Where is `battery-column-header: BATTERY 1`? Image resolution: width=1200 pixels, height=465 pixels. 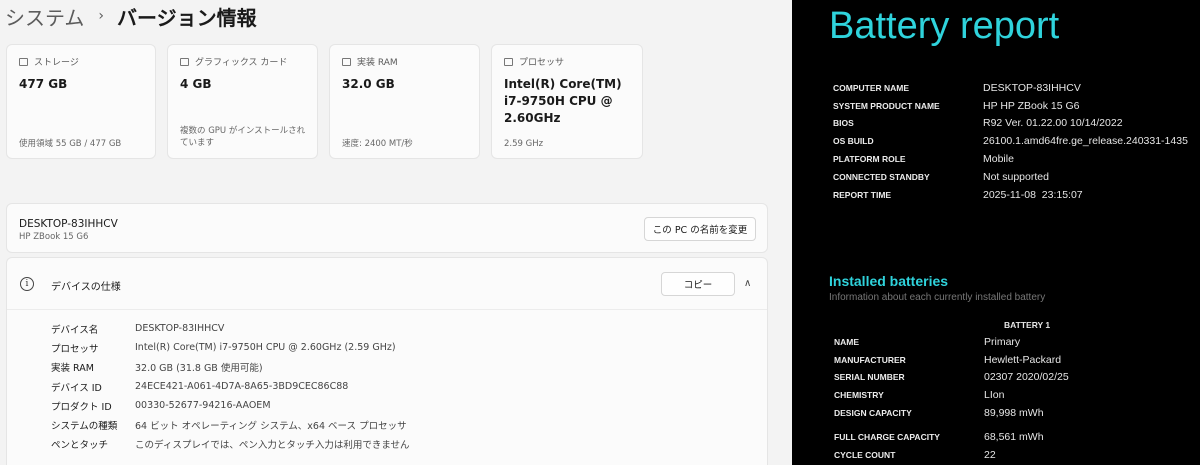 battery-column-header: BATTERY 1 is located at coordinates (1027, 325).